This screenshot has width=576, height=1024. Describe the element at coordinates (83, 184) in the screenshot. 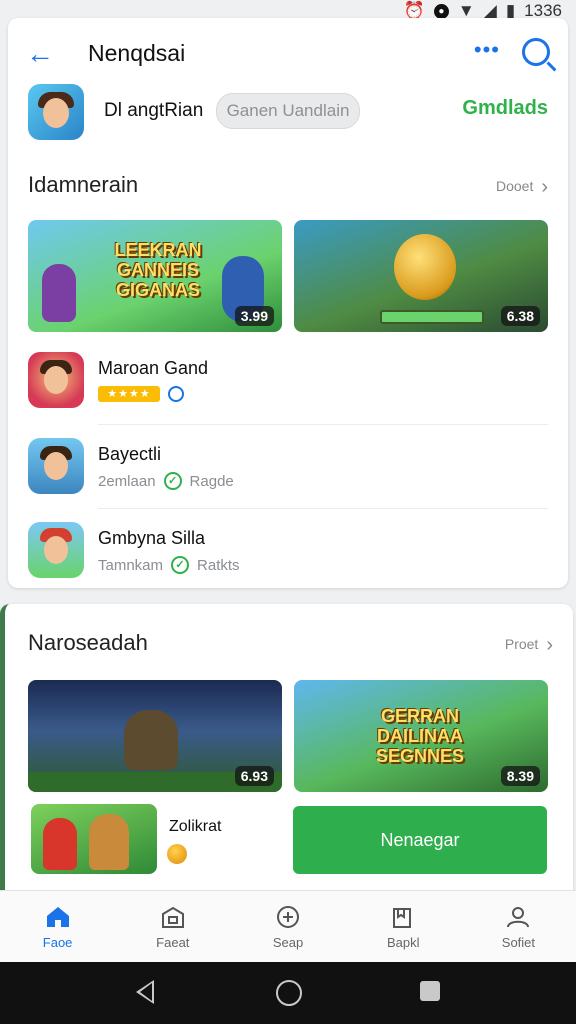

I see `section-title: Idamnerain` at that location.